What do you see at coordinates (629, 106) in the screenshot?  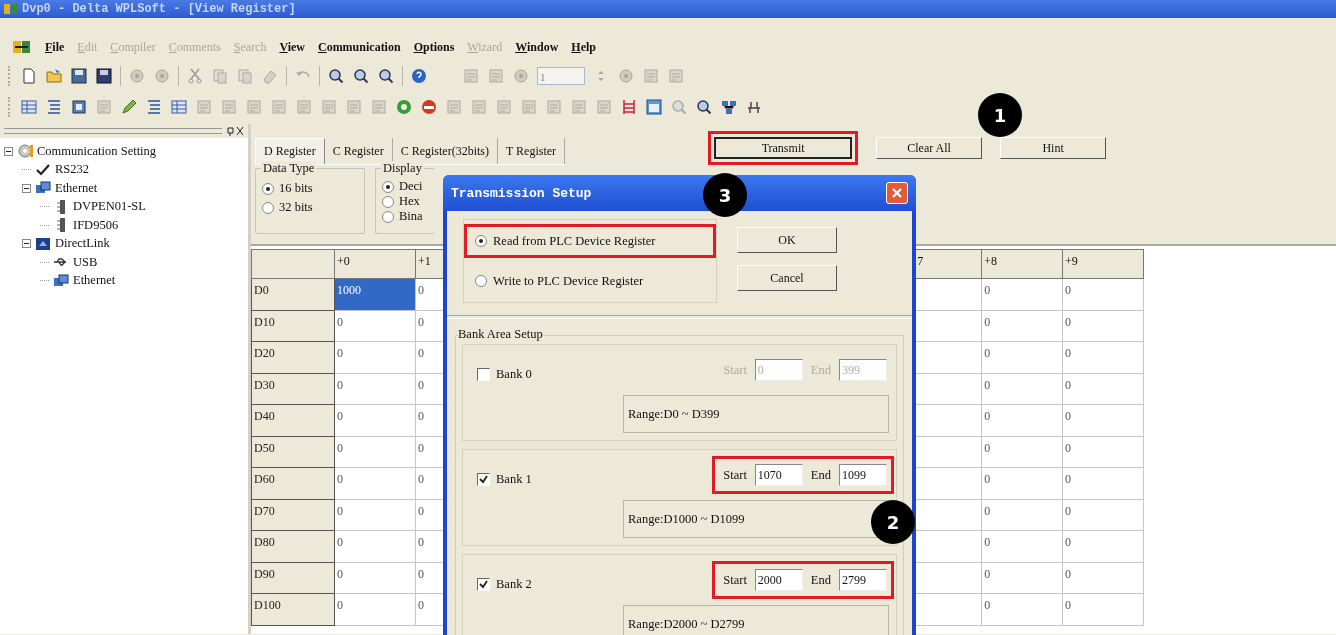 I see `ladder-icon` at bounding box center [629, 106].